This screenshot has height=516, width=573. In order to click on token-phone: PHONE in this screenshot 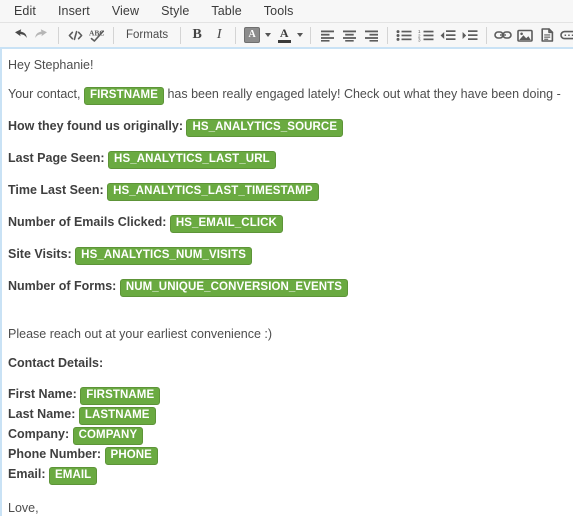, I will do `click(131, 456)`.